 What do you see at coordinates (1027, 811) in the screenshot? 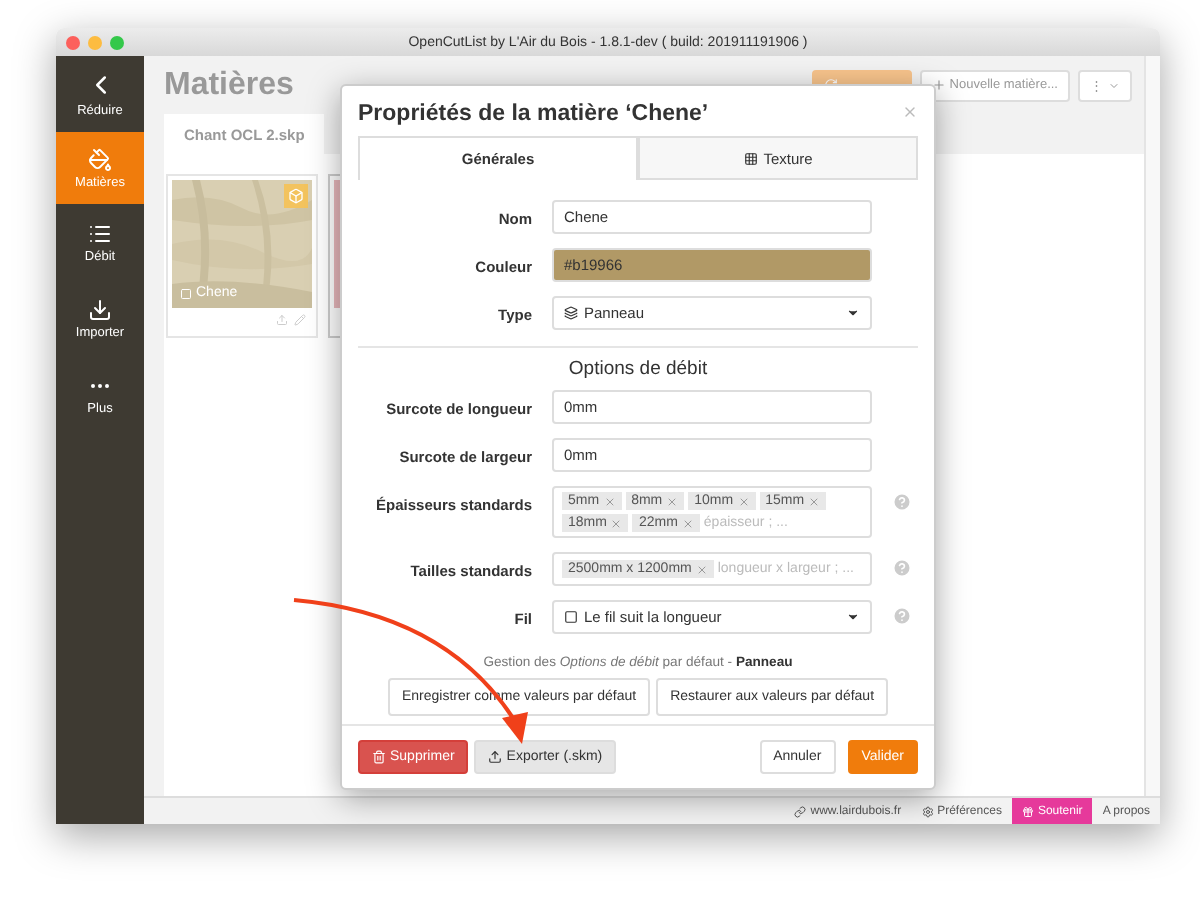
I see `gift-icon` at bounding box center [1027, 811].